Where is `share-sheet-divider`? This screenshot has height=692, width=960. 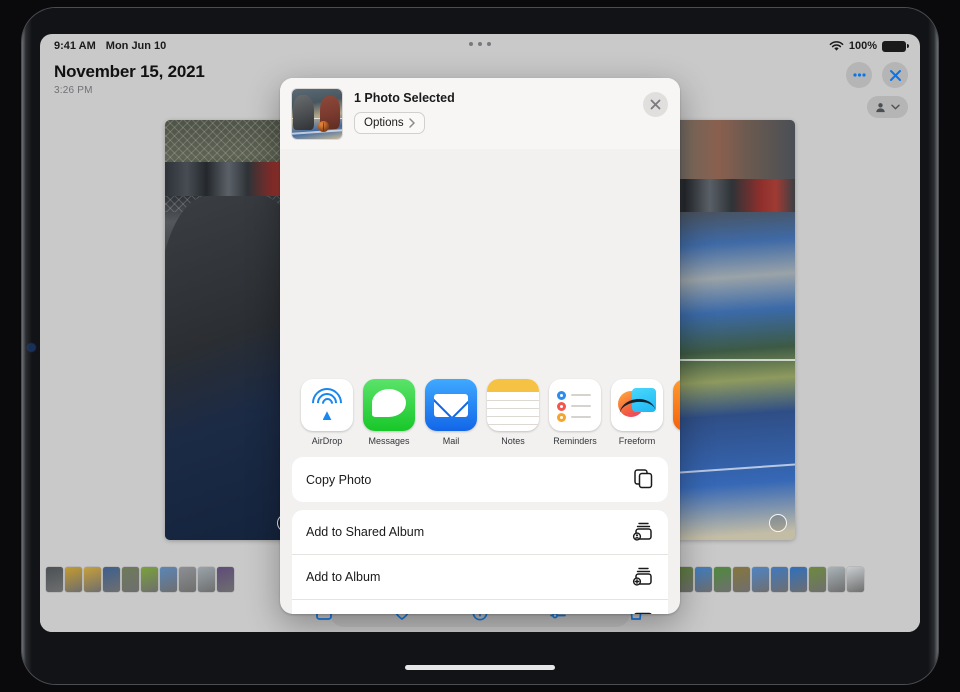 share-sheet-divider is located at coordinates (480, 365).